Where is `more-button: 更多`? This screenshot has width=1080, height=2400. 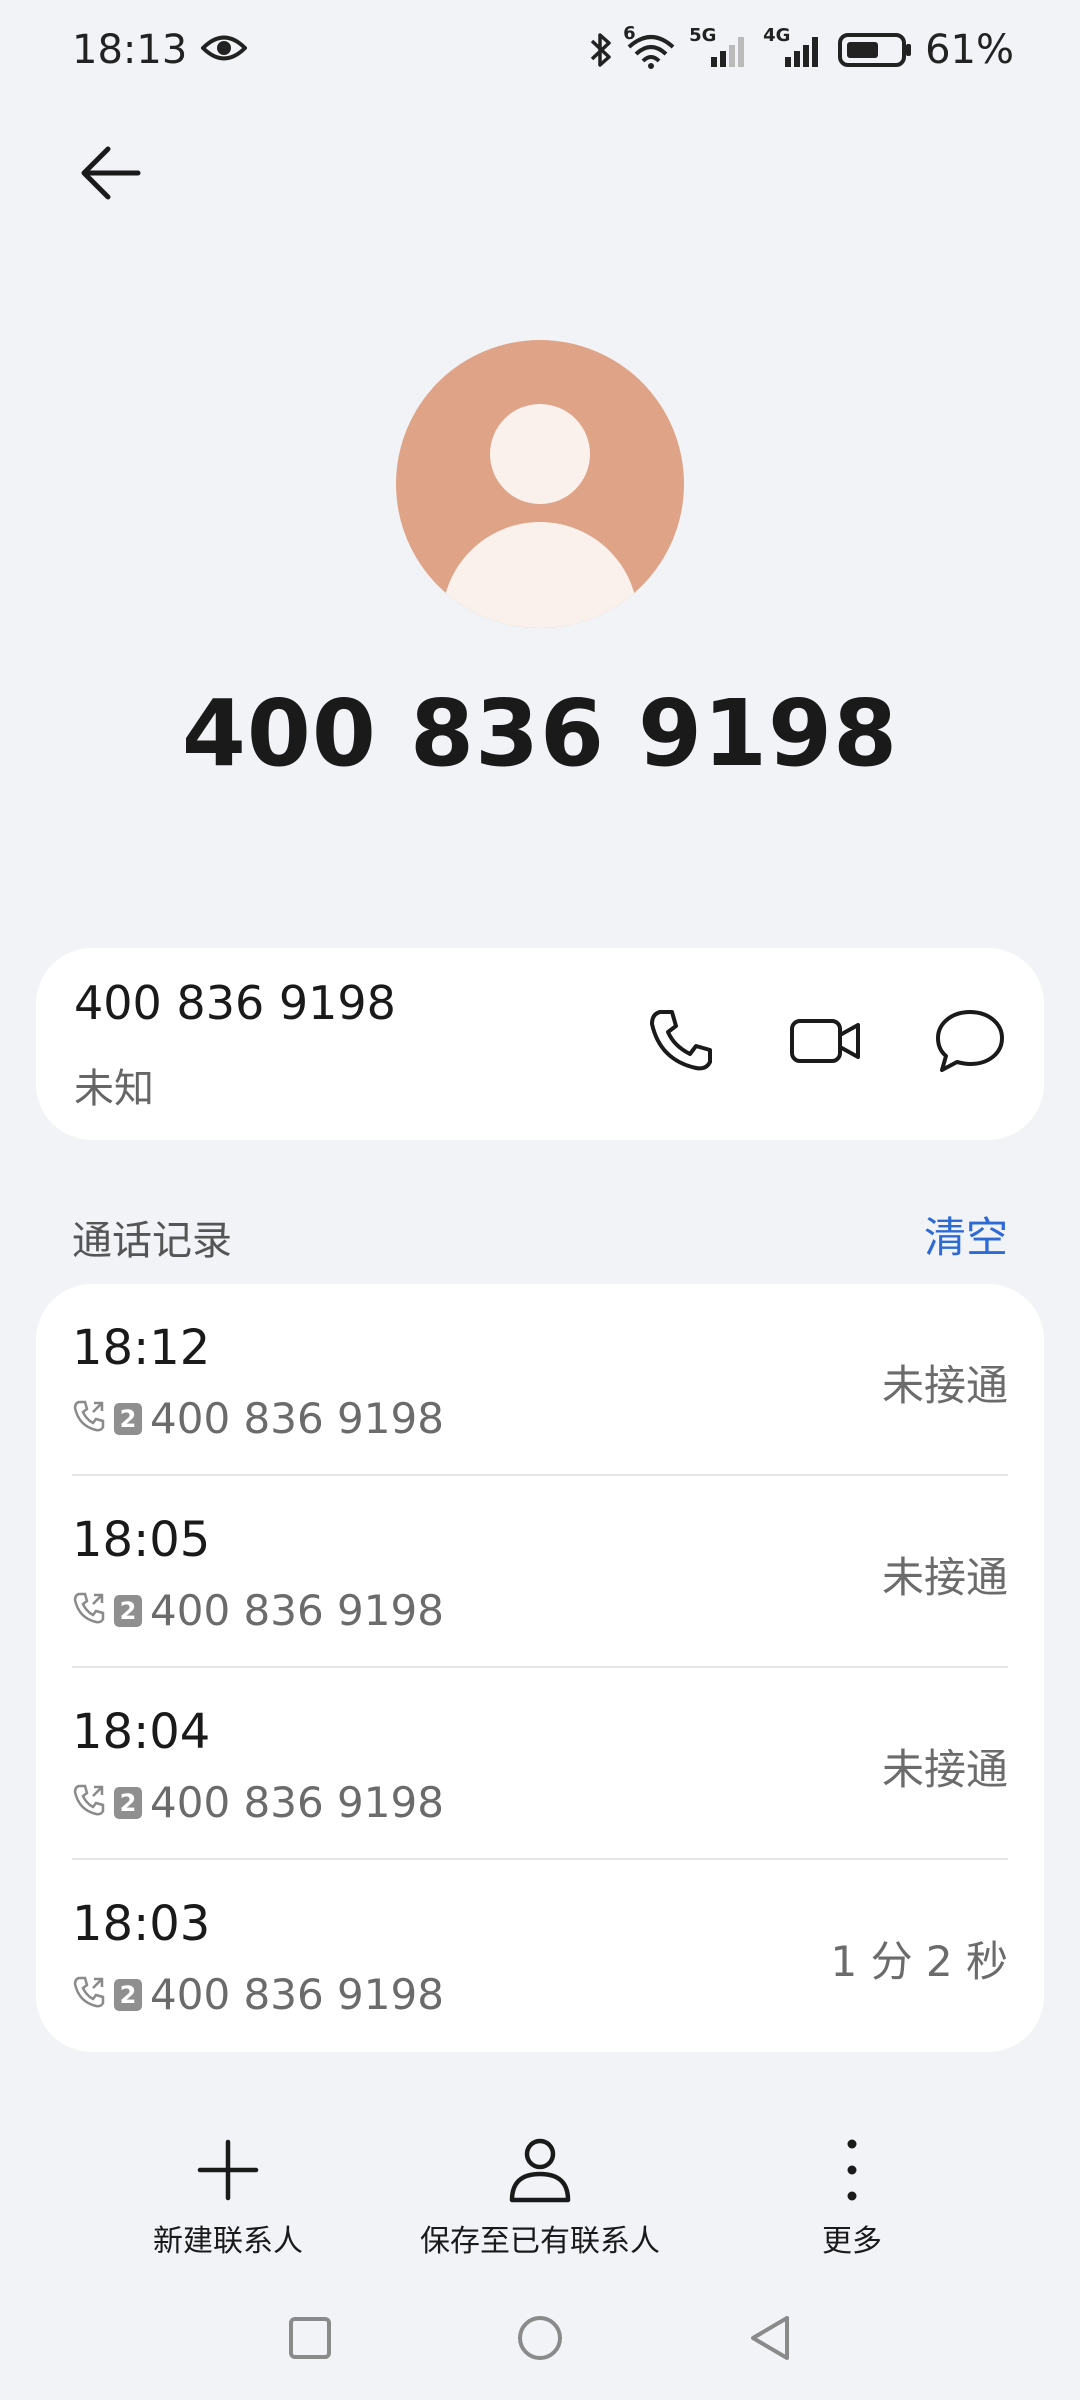 more-button: 更多 is located at coordinates (852, 2200).